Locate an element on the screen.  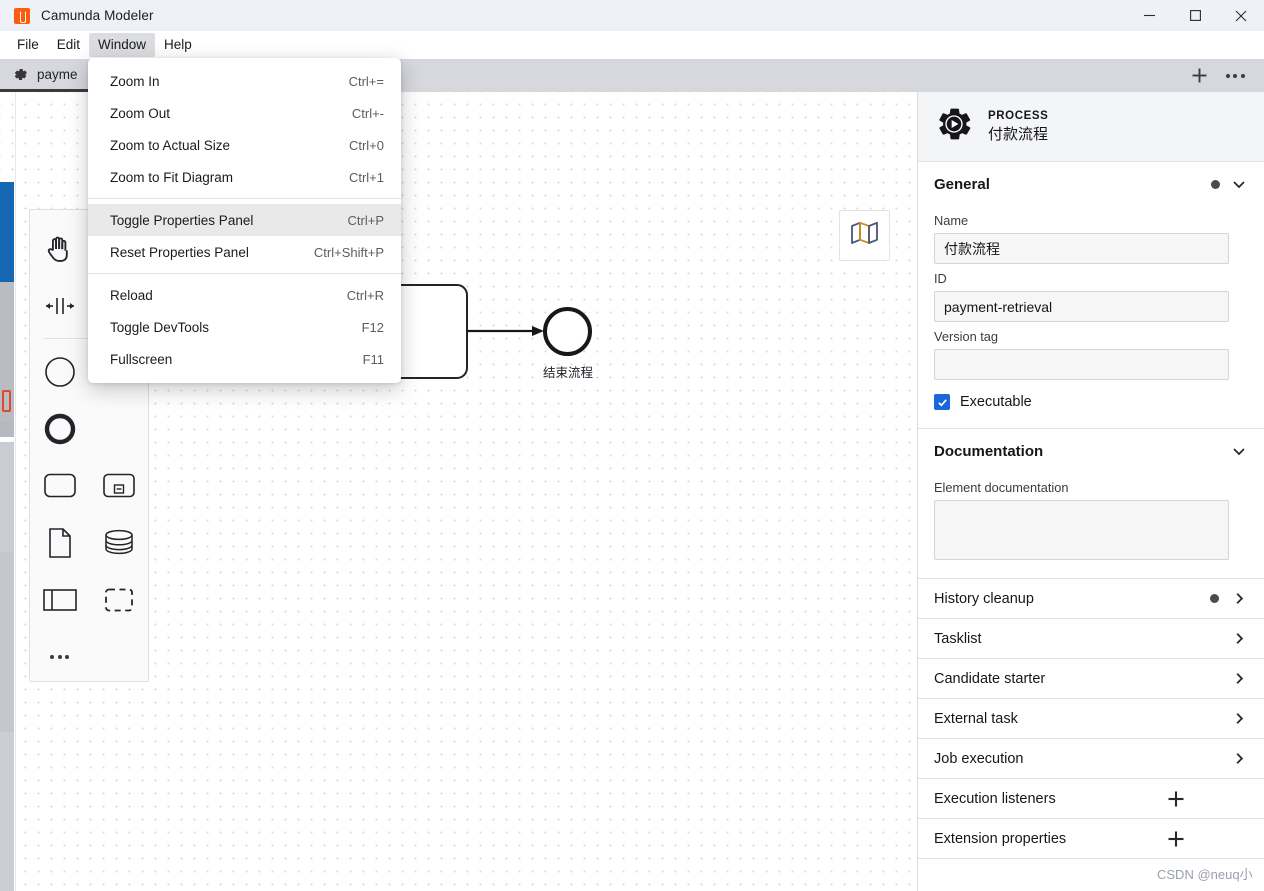
menu-item-zoom-to-actual-size: Zoom to Actual Size Ctrl+0 is located at coordinates (244, 145).